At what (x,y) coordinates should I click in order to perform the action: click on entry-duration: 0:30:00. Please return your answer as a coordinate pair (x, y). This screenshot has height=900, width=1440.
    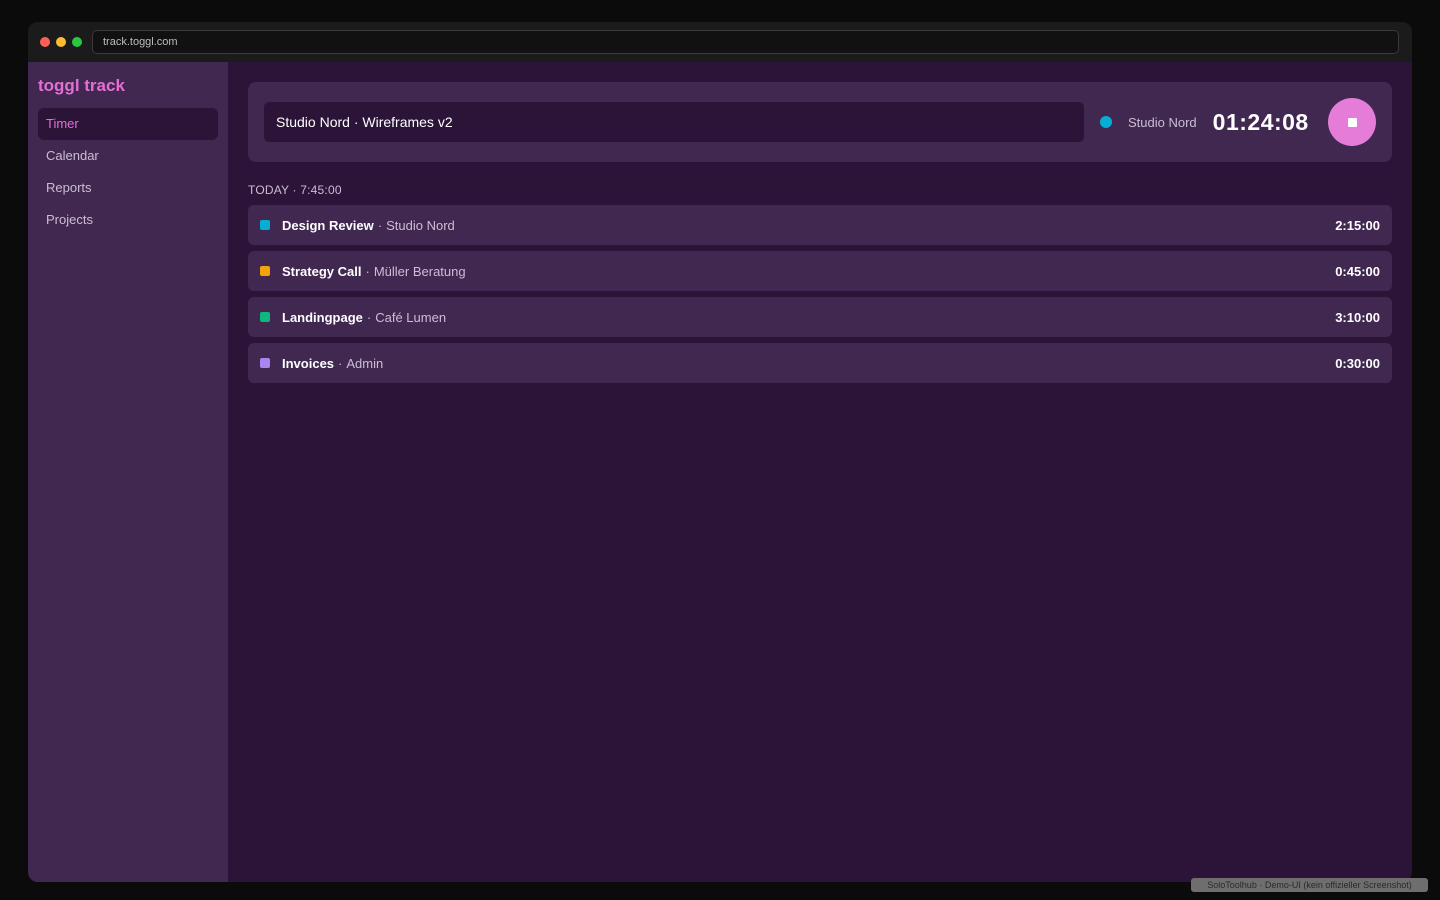
    Looking at the image, I should click on (1357, 363).